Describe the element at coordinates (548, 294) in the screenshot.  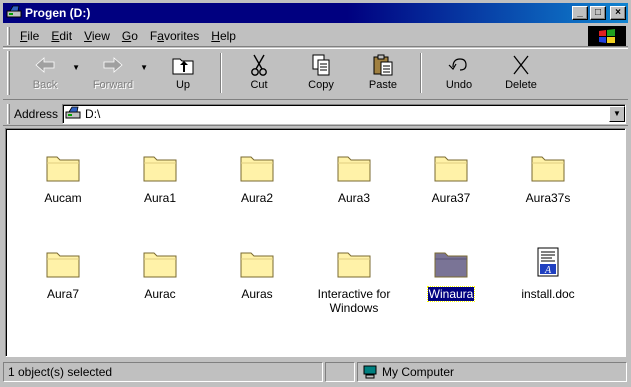
I see `item-label: install.doc` at that location.